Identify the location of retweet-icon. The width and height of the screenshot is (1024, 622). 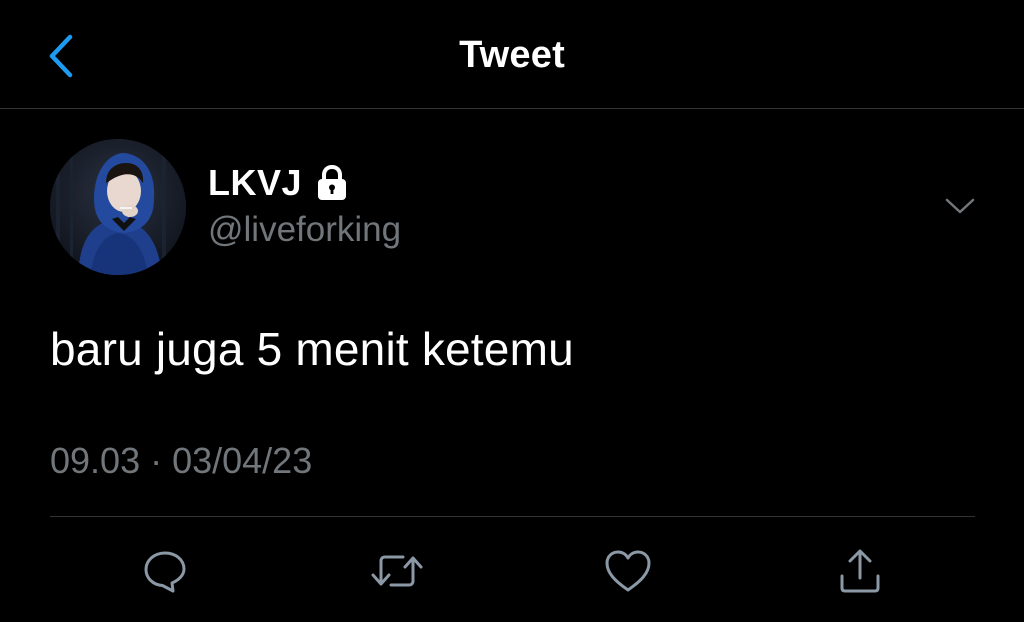
(397, 571).